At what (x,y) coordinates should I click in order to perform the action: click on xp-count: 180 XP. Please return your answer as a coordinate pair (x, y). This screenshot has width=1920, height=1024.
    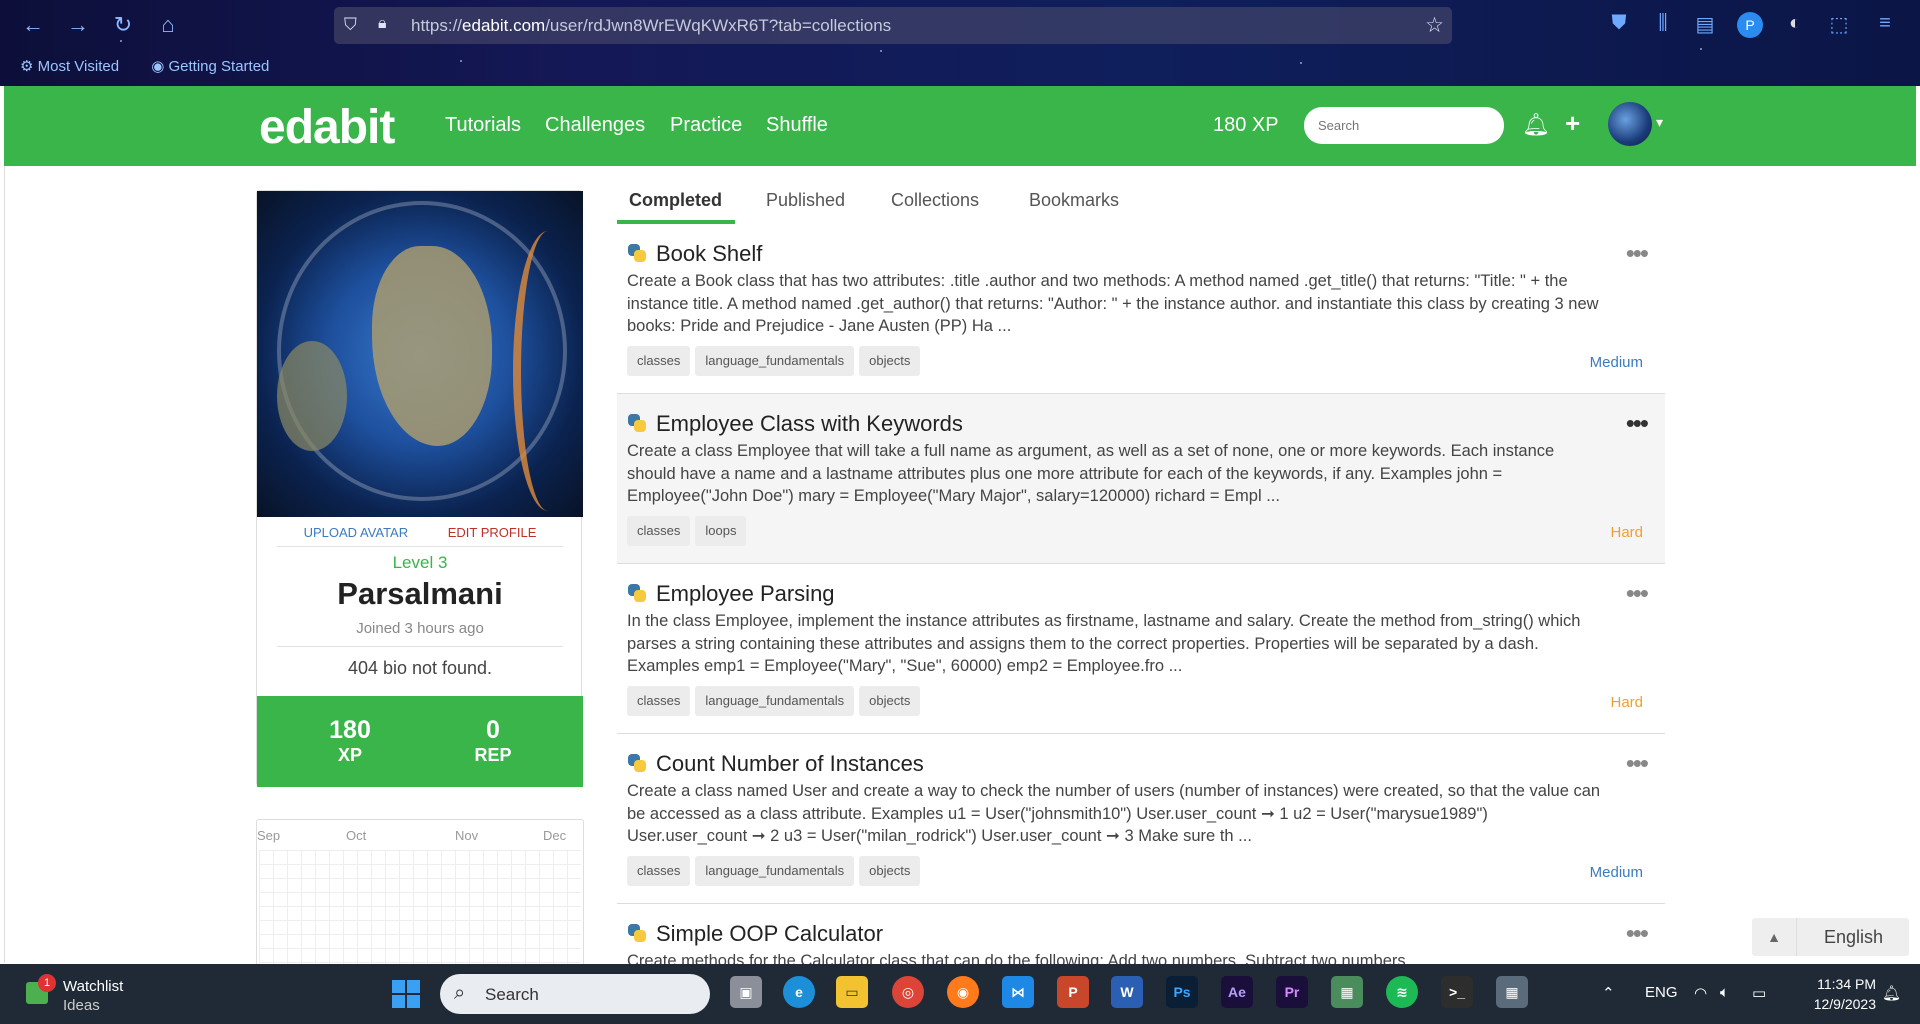
    Looking at the image, I should click on (1246, 125).